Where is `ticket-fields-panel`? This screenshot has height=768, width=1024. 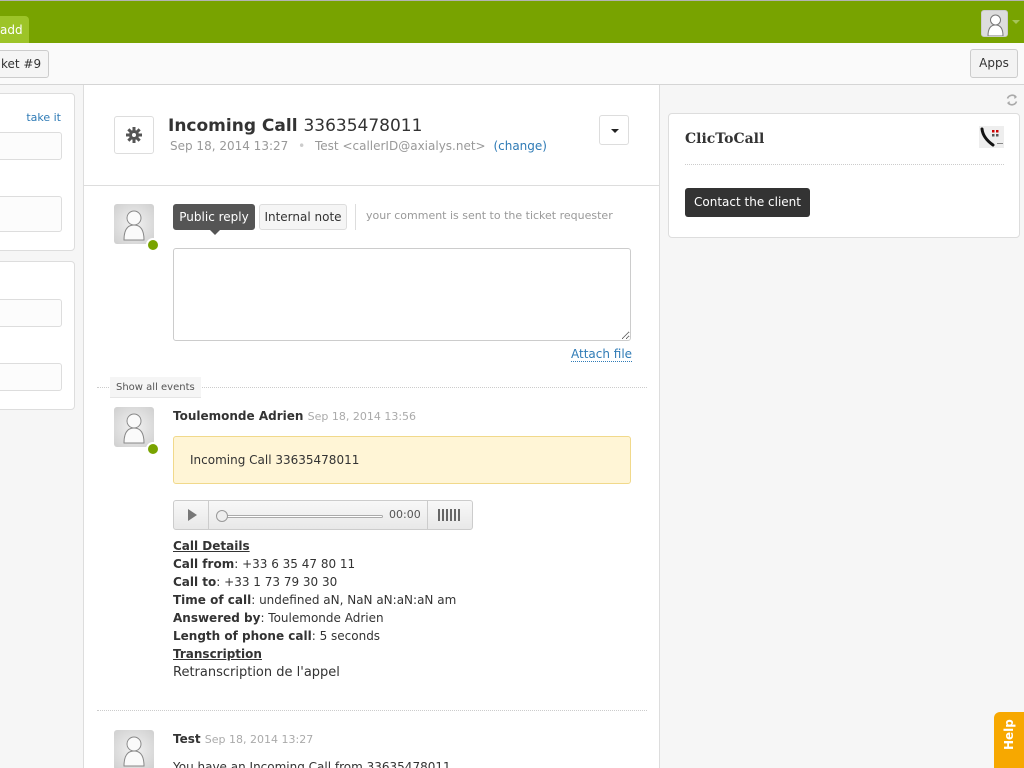
ticket-fields-panel is located at coordinates (37, 335).